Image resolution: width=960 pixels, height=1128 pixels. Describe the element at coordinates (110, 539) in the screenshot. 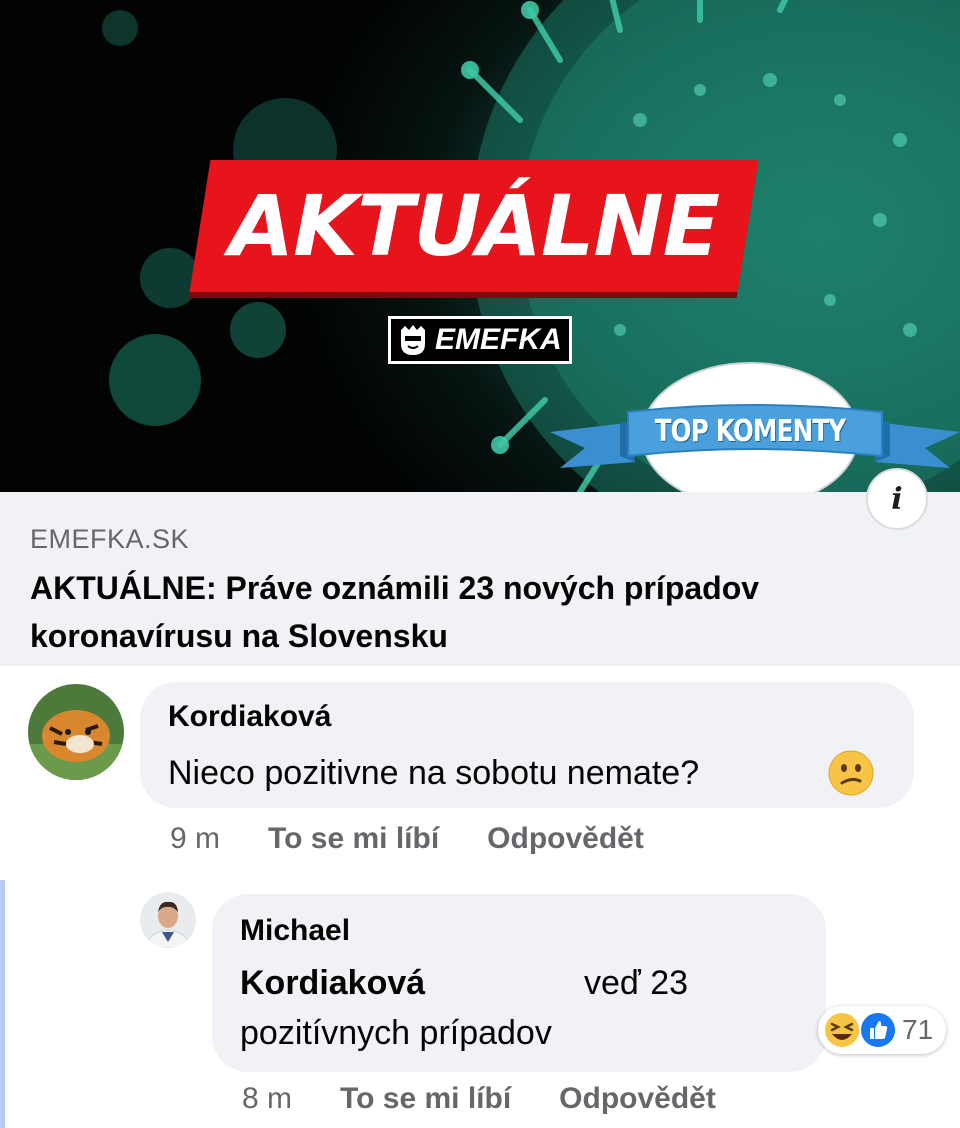

I see `preview-domain: EMEFKA.SK` at that location.